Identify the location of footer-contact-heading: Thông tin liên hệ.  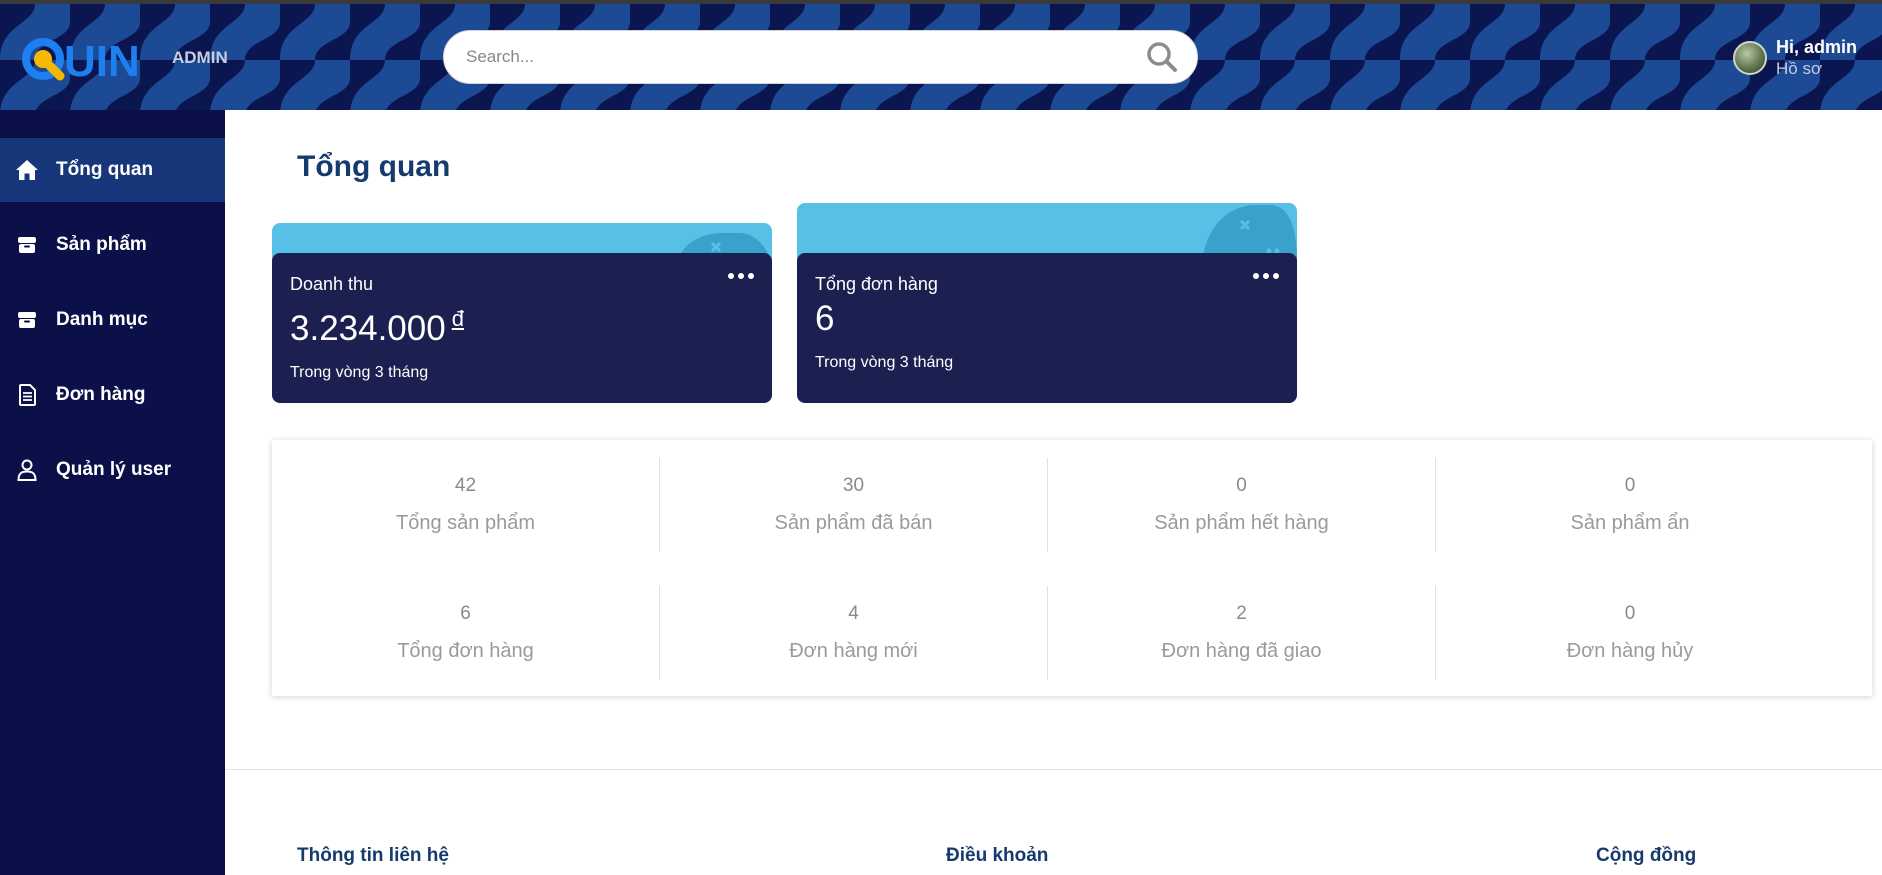
(373, 855).